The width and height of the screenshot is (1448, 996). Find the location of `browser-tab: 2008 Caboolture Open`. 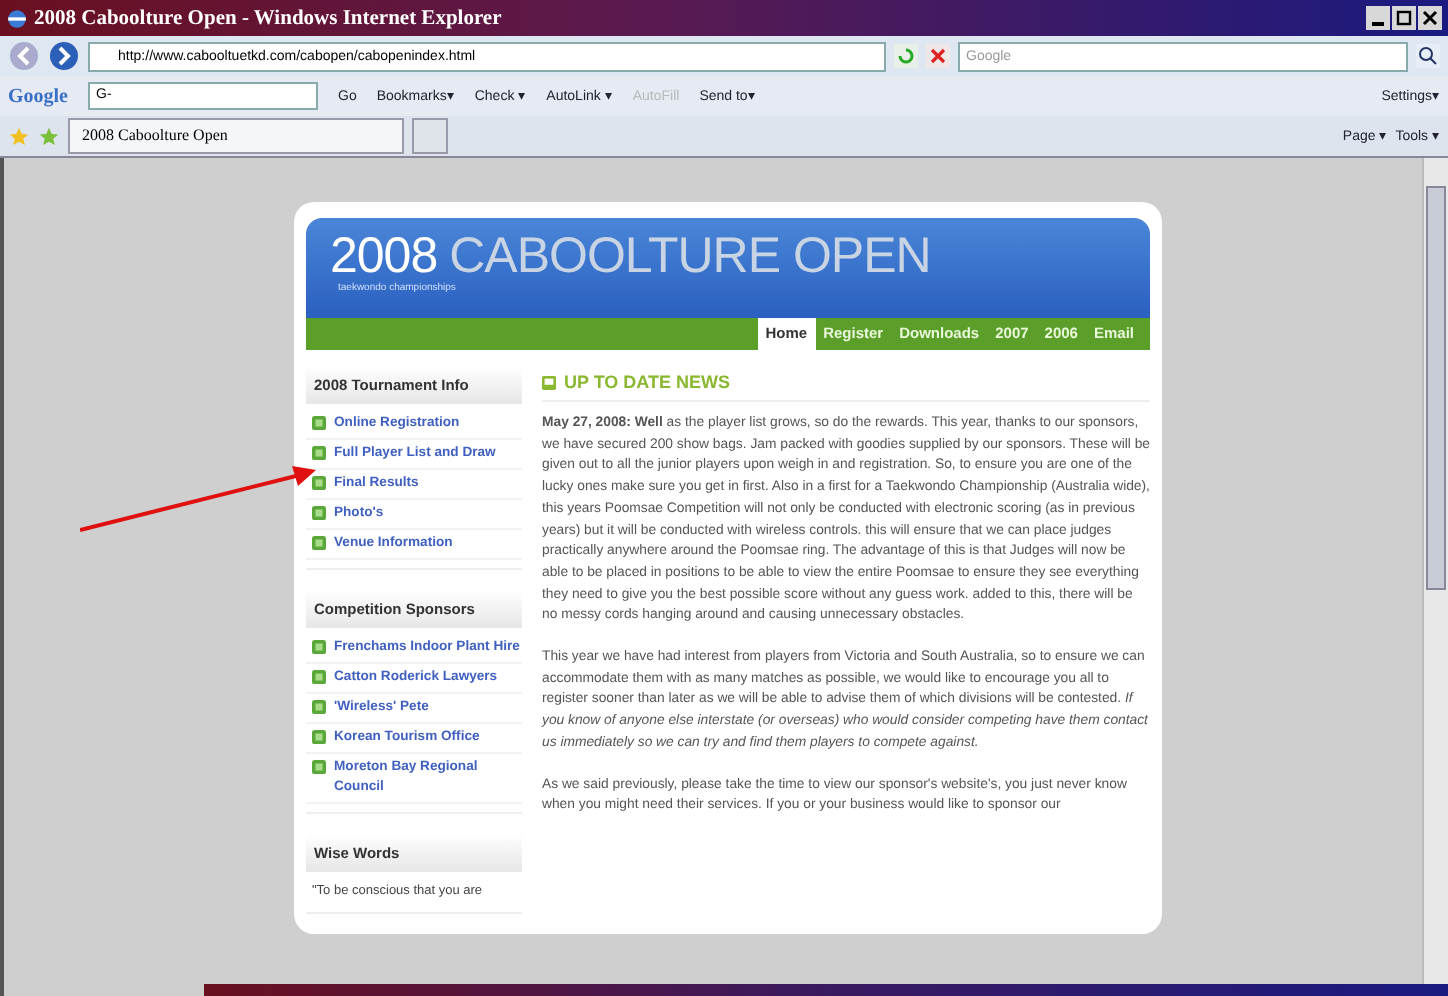

browser-tab: 2008 Caboolture Open is located at coordinates (236, 136).